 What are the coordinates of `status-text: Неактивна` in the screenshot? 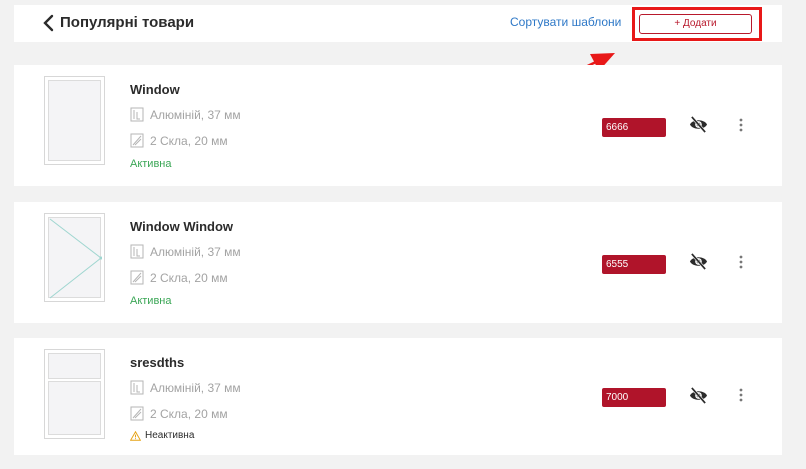 It's located at (170, 435).